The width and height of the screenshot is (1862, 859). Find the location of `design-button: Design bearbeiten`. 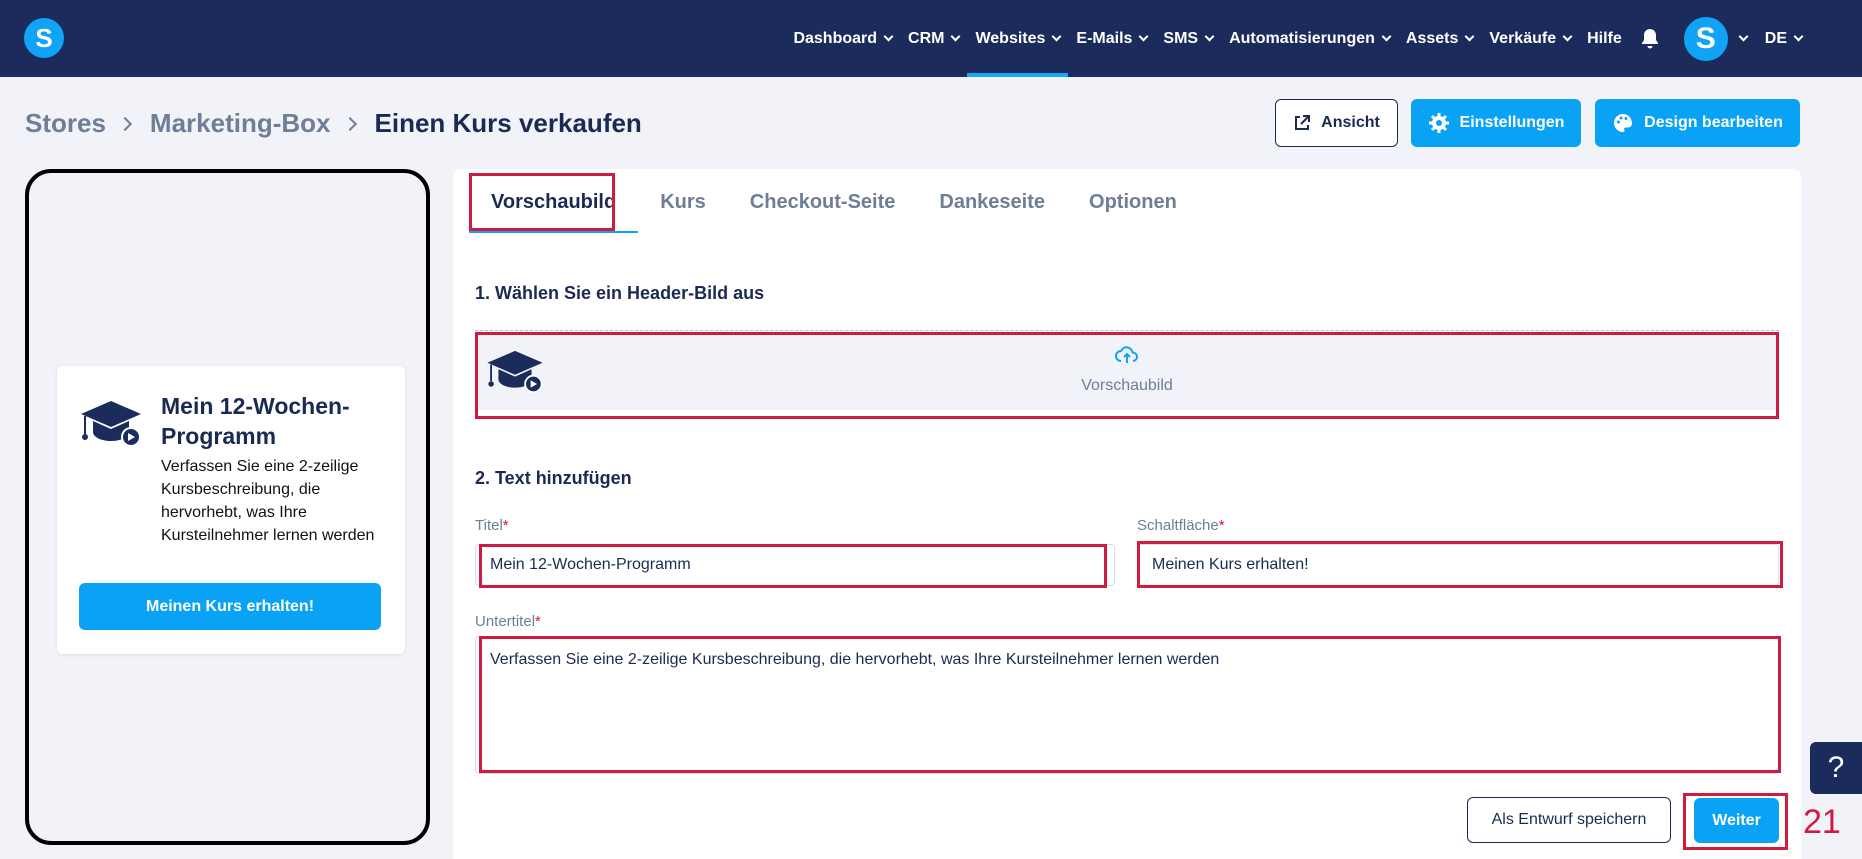

design-button: Design bearbeiten is located at coordinates (1697, 123).